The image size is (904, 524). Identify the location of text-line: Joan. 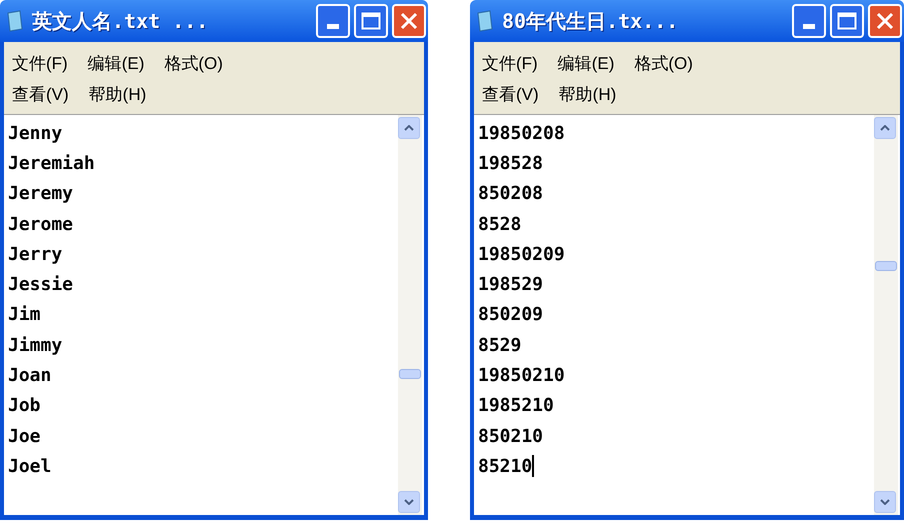
(30, 376).